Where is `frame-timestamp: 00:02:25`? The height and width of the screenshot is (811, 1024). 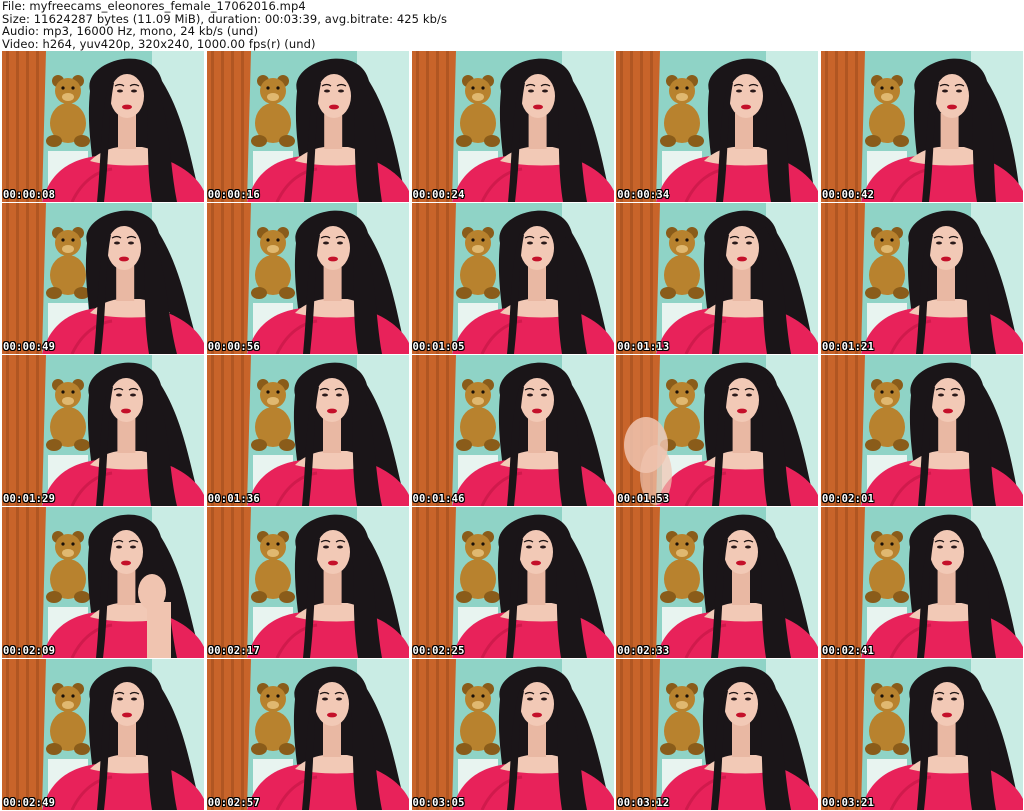
frame-timestamp: 00:02:25 is located at coordinates (438, 651).